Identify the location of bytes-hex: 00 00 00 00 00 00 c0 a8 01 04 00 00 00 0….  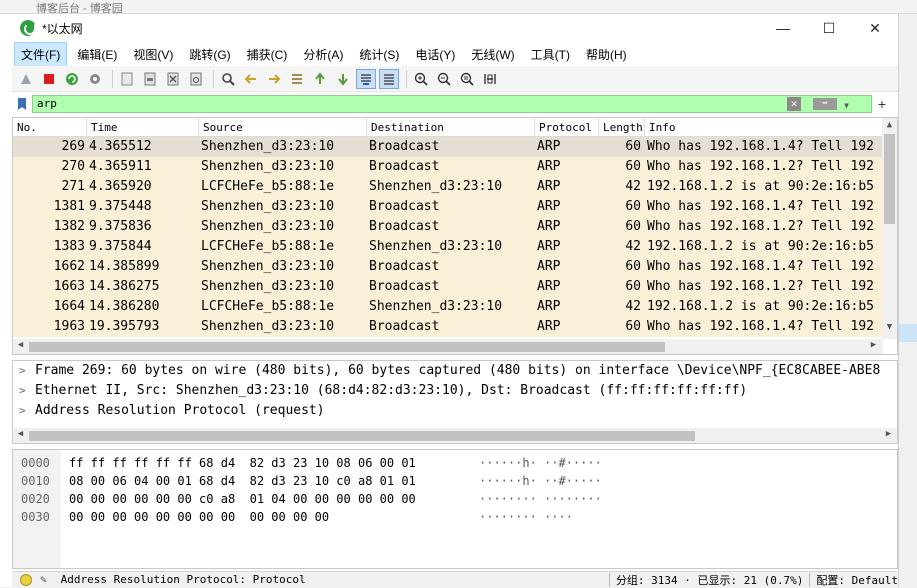
(242, 499).